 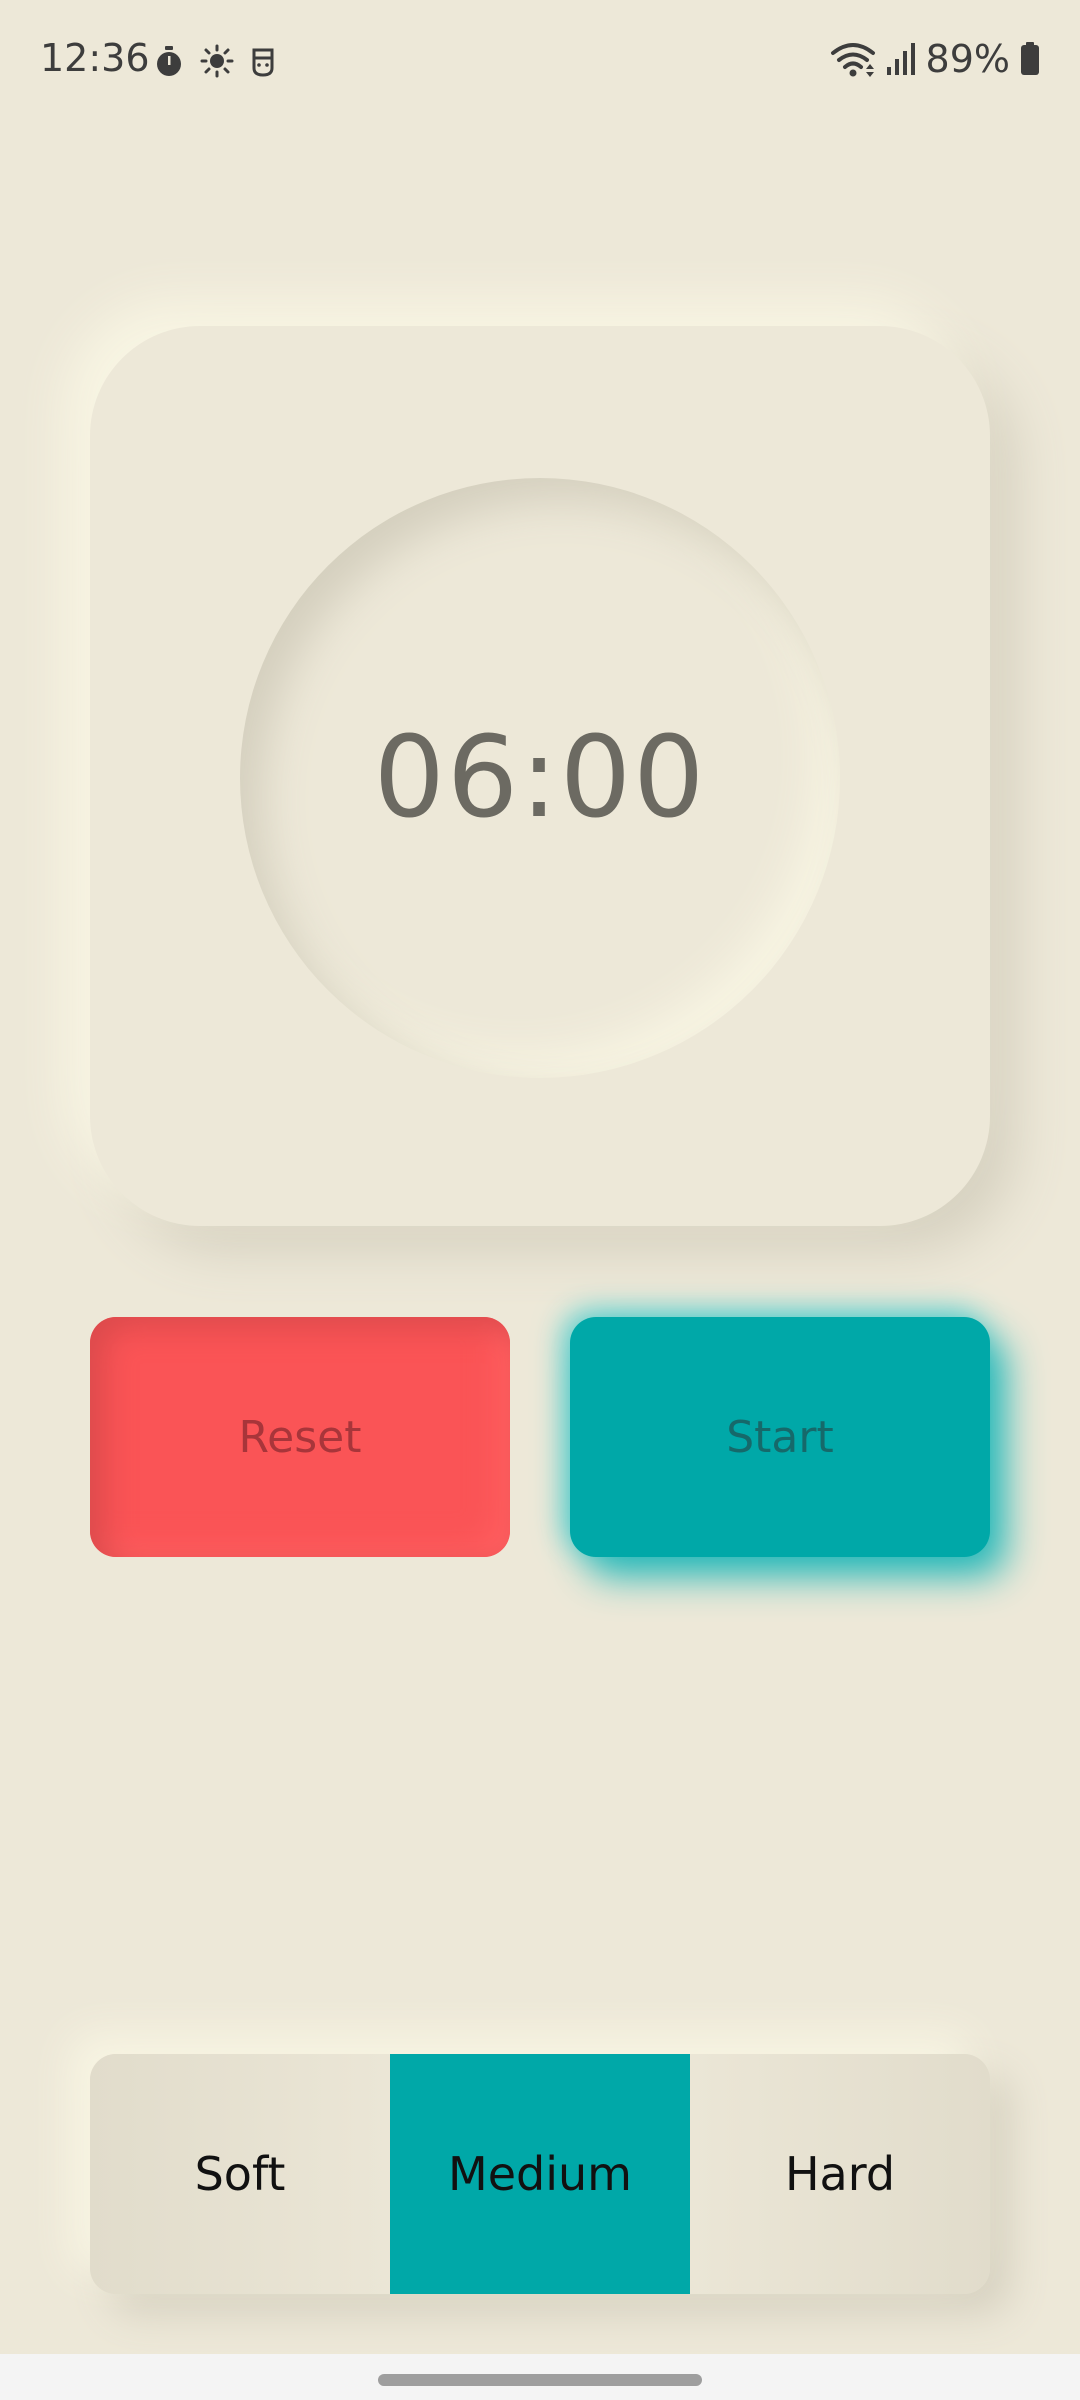 What do you see at coordinates (1030, 58) in the screenshot?
I see `battery-icon` at bounding box center [1030, 58].